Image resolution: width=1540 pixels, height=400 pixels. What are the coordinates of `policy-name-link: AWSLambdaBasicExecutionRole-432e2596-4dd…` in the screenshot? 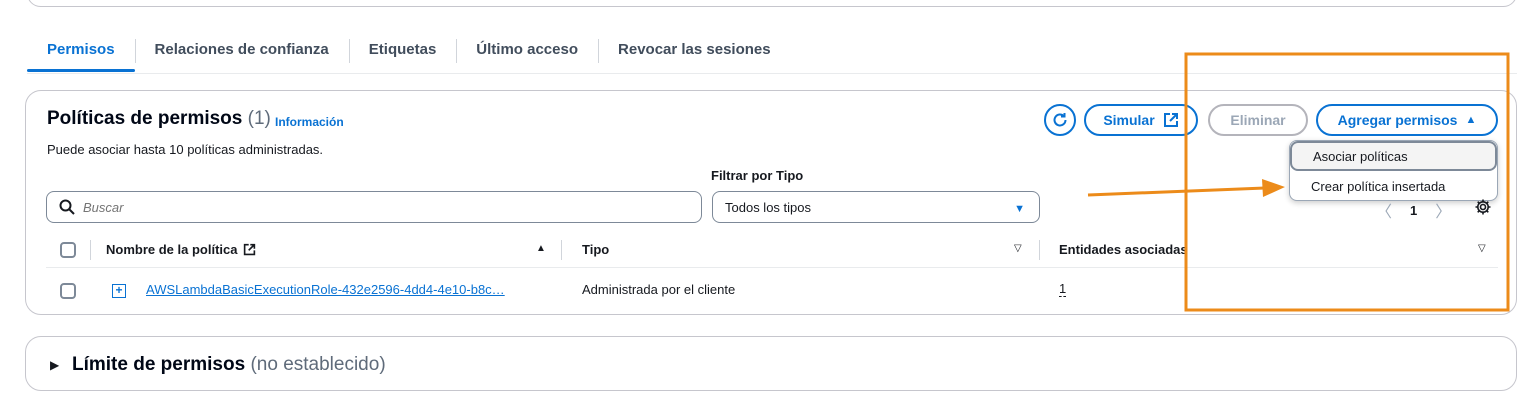 It's located at (343, 289).